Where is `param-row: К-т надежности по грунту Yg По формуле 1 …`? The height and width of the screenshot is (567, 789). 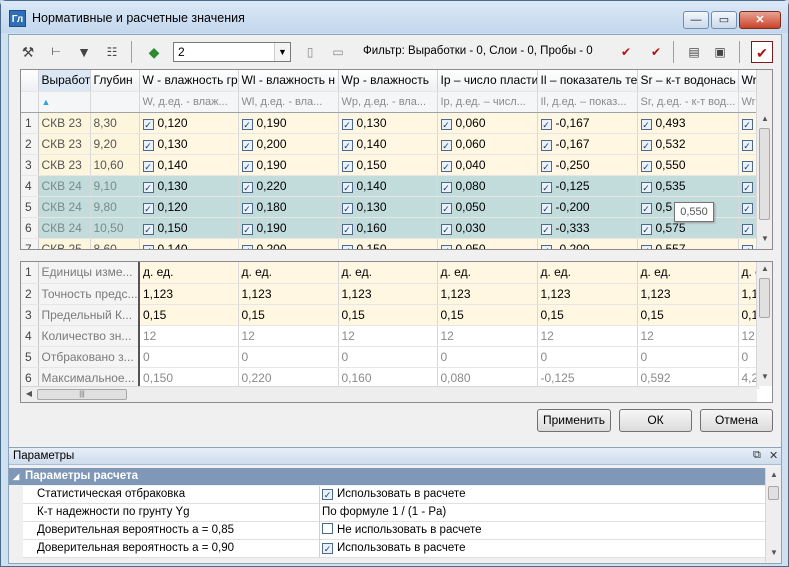
param-row: К-т надежности по грунту Yg По формуле 1 … is located at coordinates (387, 513).